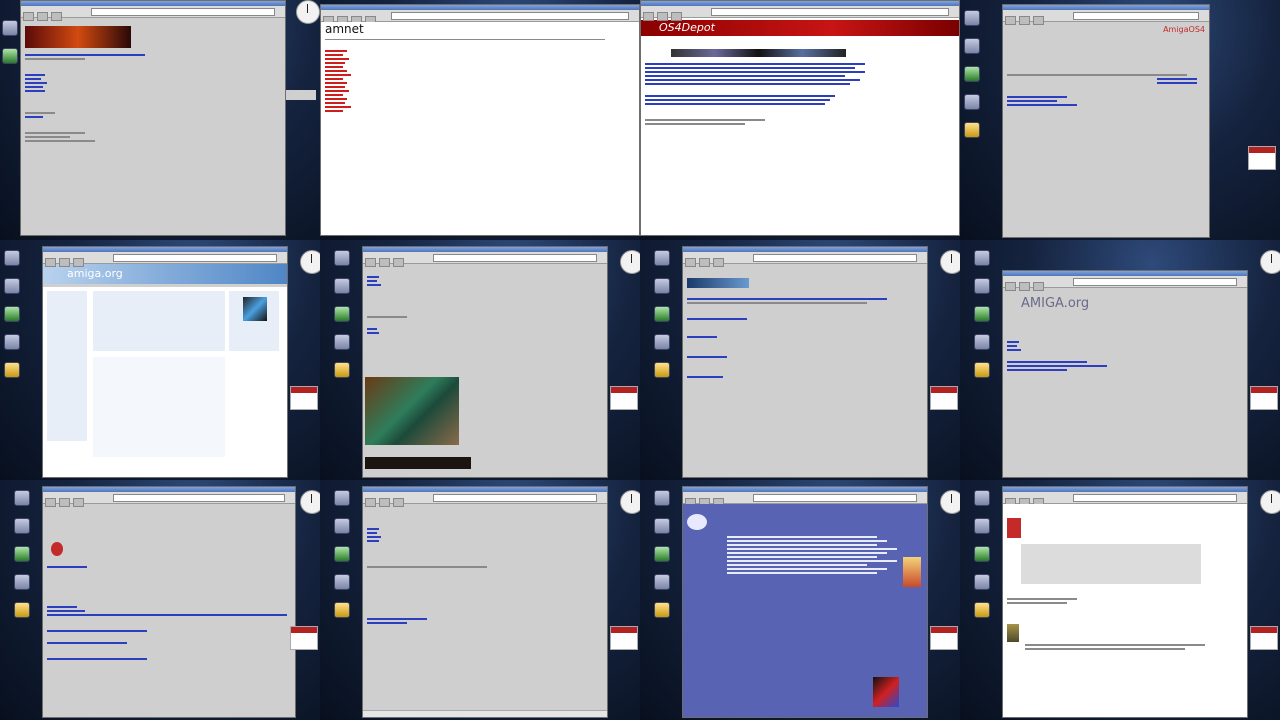 This screenshot has height=720, width=1280. I want to click on browser-window-5: amiga.org, so click(165, 362).